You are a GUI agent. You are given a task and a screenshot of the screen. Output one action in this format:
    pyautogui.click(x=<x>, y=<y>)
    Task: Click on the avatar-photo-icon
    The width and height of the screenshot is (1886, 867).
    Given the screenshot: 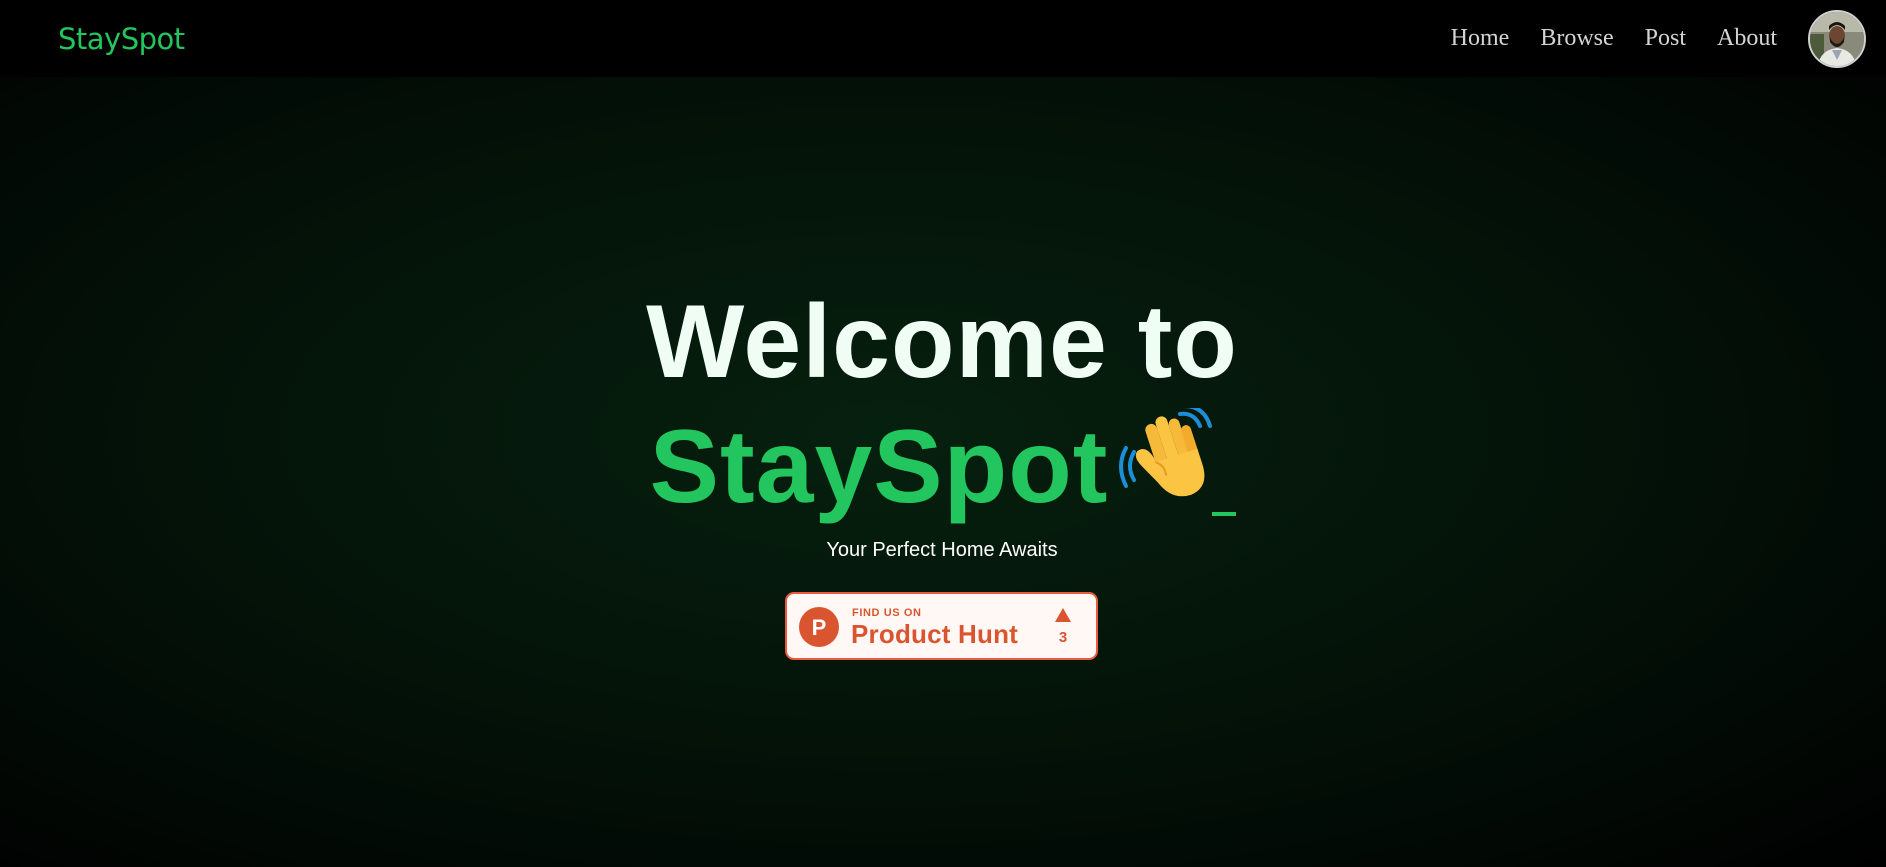 What is the action you would take?
    pyautogui.click(x=1837, y=38)
    